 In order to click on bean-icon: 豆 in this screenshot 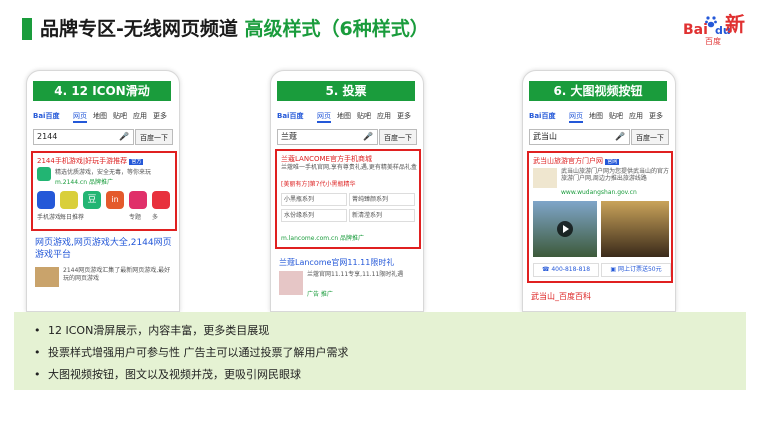, I will do `click(92, 200)`.